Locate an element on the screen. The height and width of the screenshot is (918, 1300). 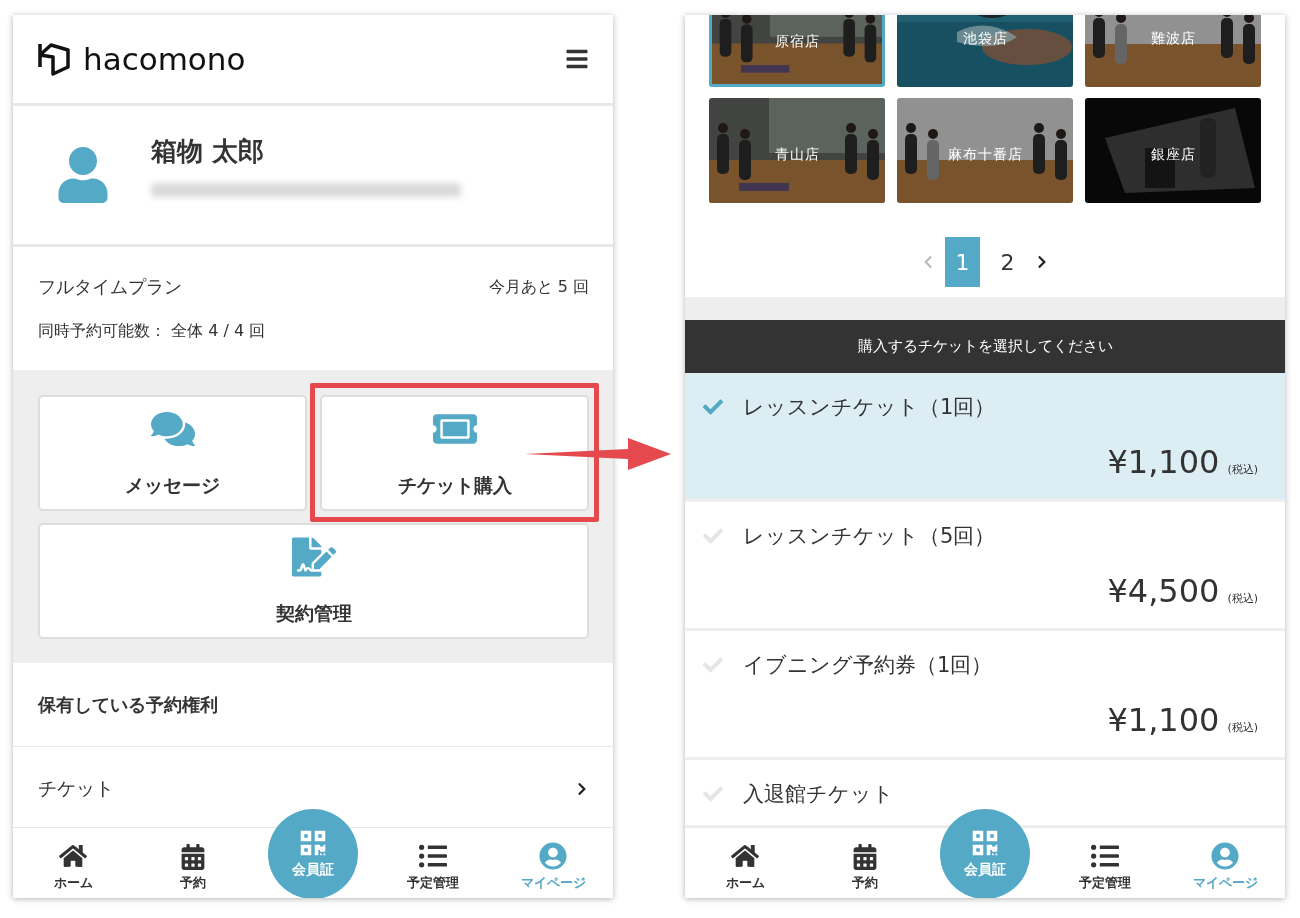
page-button: 2 is located at coordinates (1007, 262).